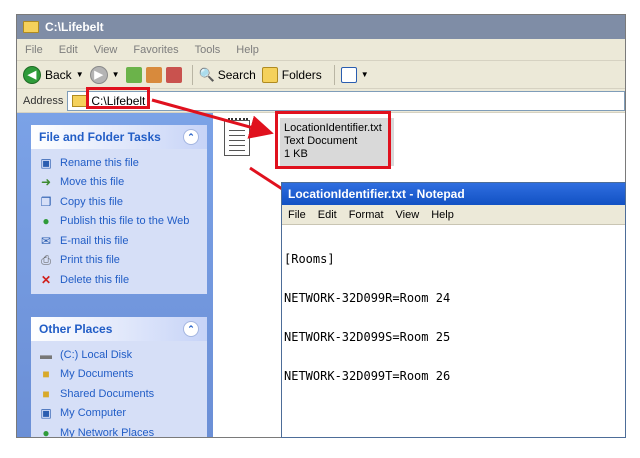  I want to click on menu-edit: Edit, so click(68, 50).